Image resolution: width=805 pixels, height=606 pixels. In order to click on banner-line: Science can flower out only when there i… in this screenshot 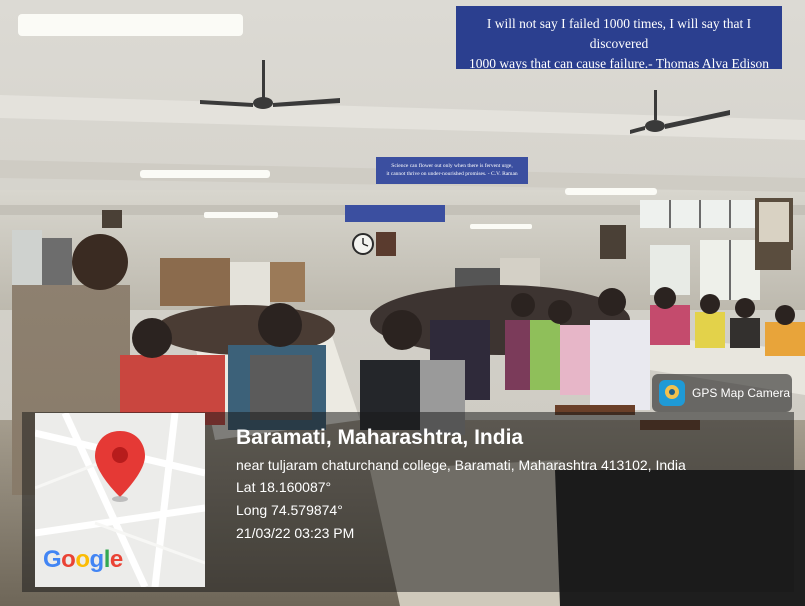, I will do `click(452, 166)`.